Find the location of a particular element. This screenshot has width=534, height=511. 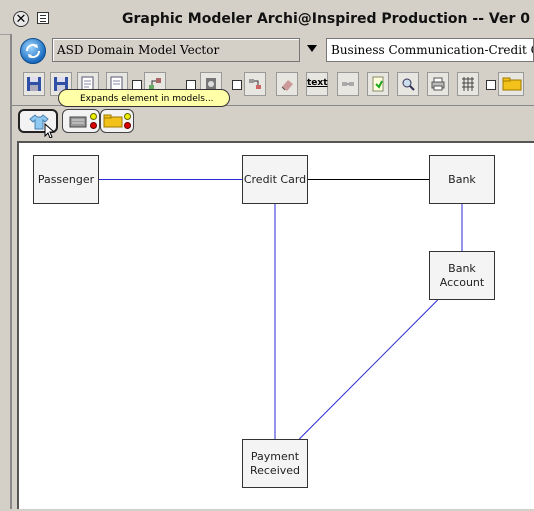

window-menu-icon is located at coordinates (43, 18).